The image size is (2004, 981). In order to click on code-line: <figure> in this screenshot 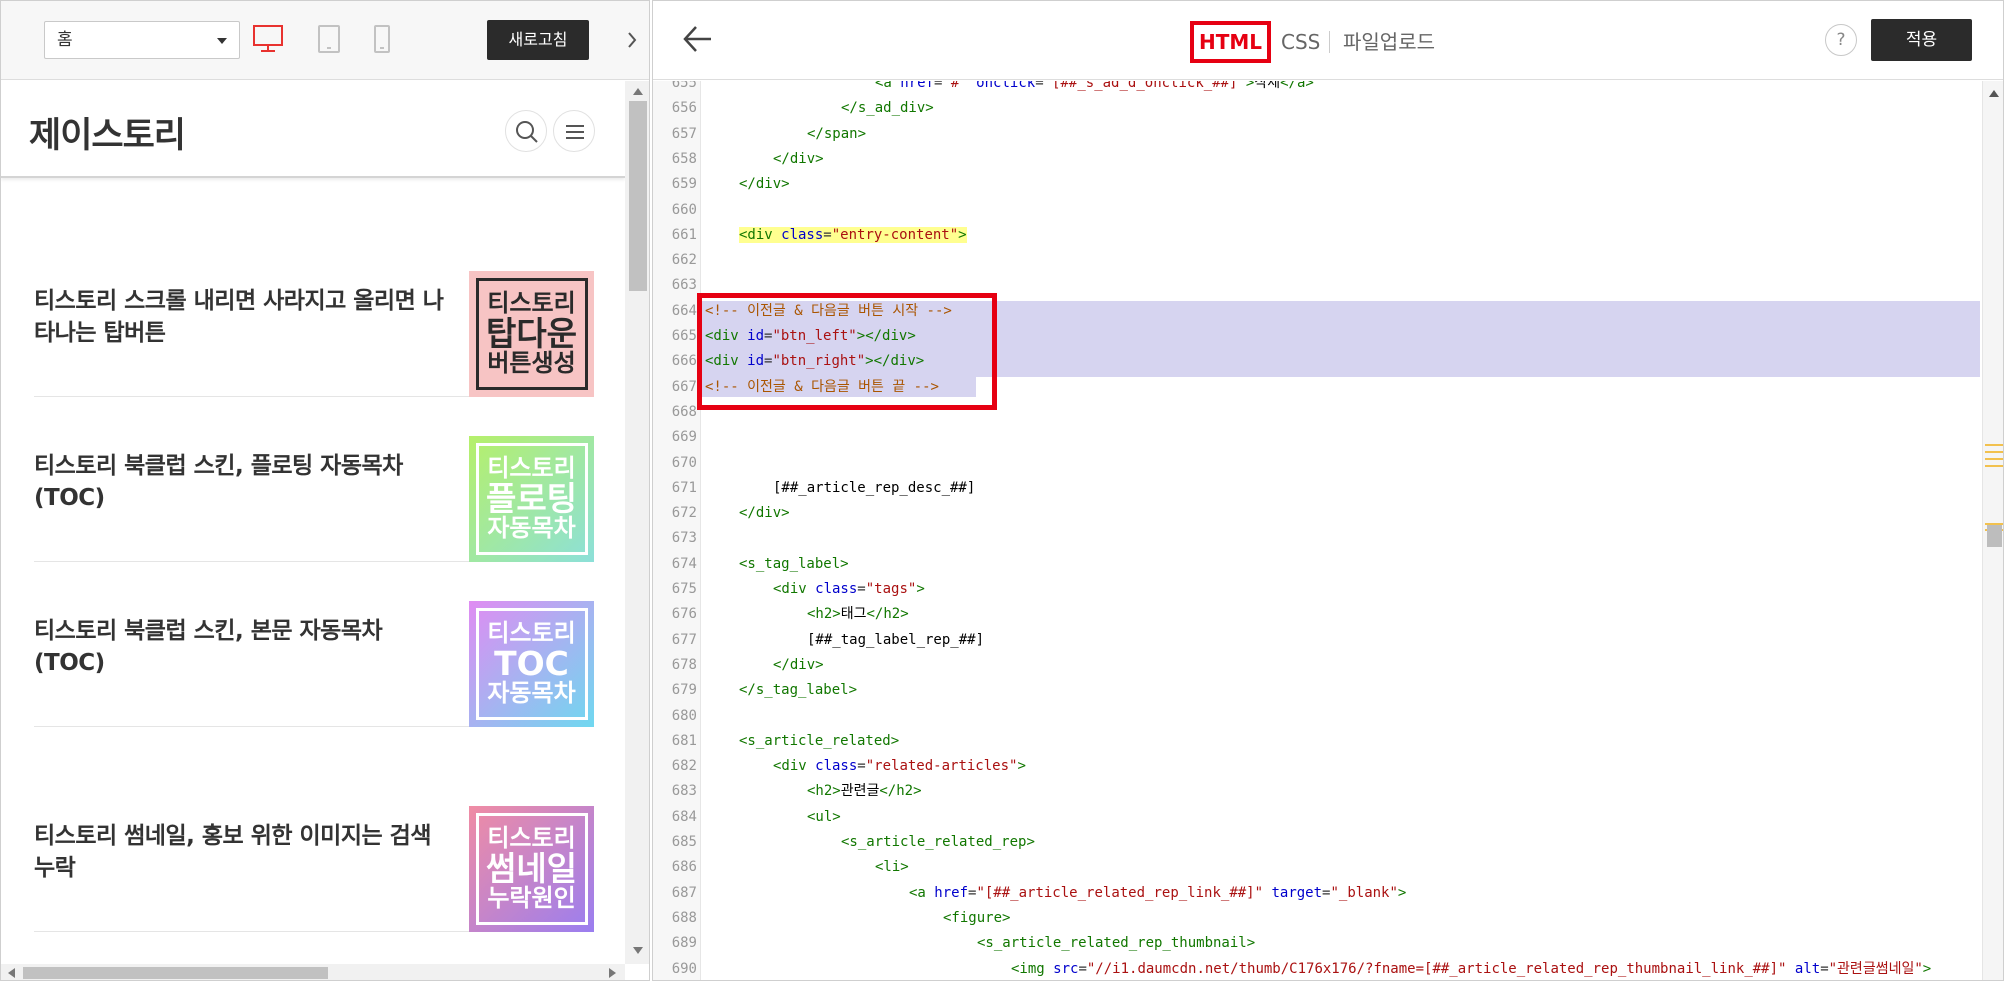, I will do `click(976, 918)`.